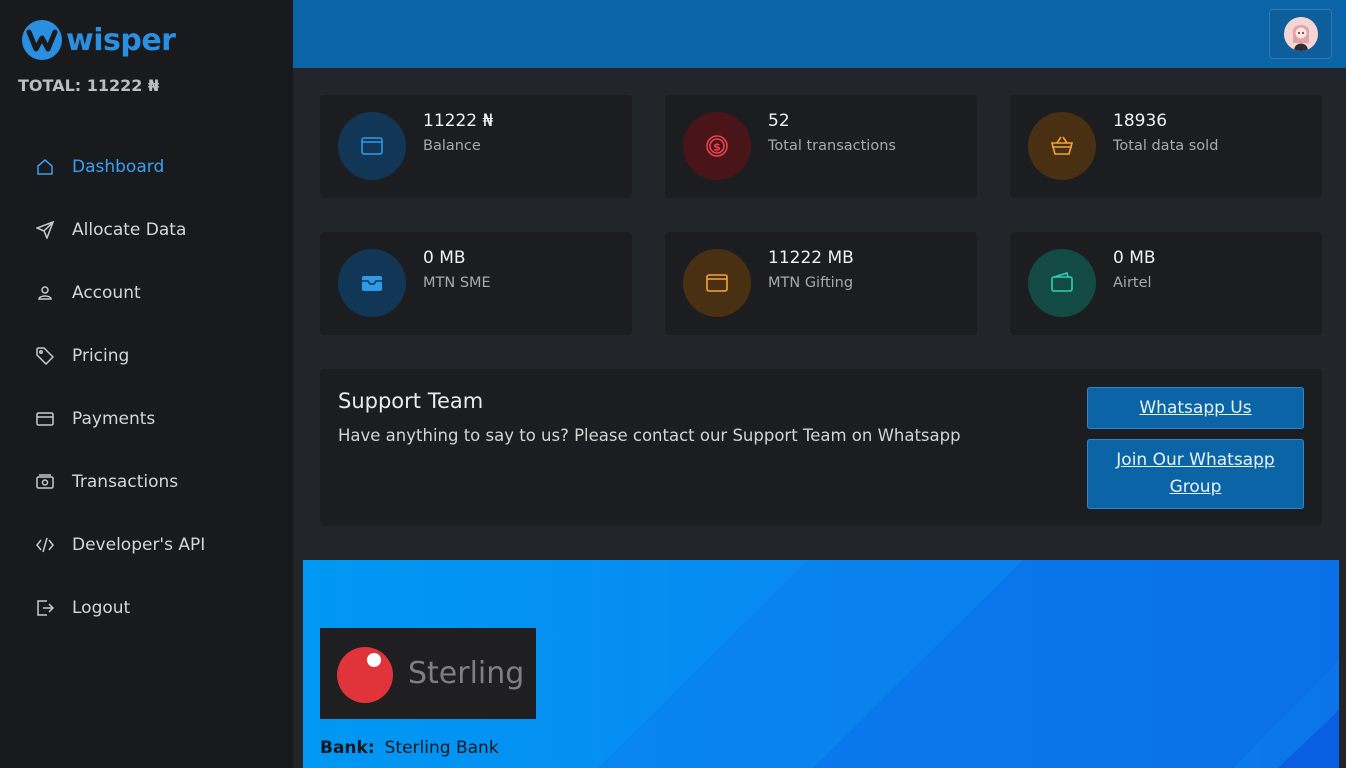 The width and height of the screenshot is (1346, 768). What do you see at coordinates (1132, 283) in the screenshot?
I see `stat-caption: Airtel` at bounding box center [1132, 283].